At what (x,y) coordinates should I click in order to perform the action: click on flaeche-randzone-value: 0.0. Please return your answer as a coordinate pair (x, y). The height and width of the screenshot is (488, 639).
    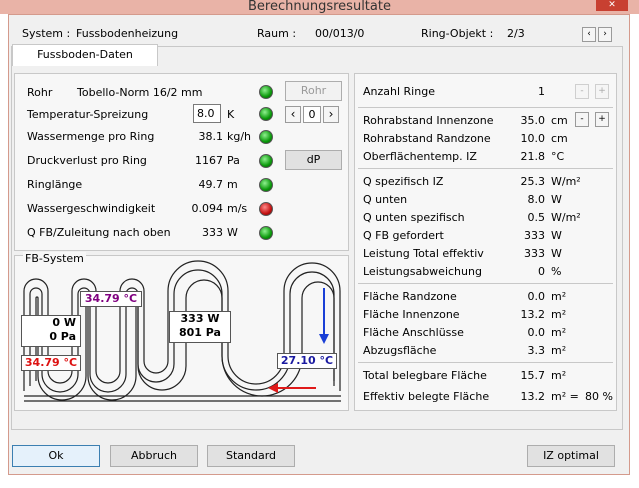
    Looking at the image, I should click on (536, 296).